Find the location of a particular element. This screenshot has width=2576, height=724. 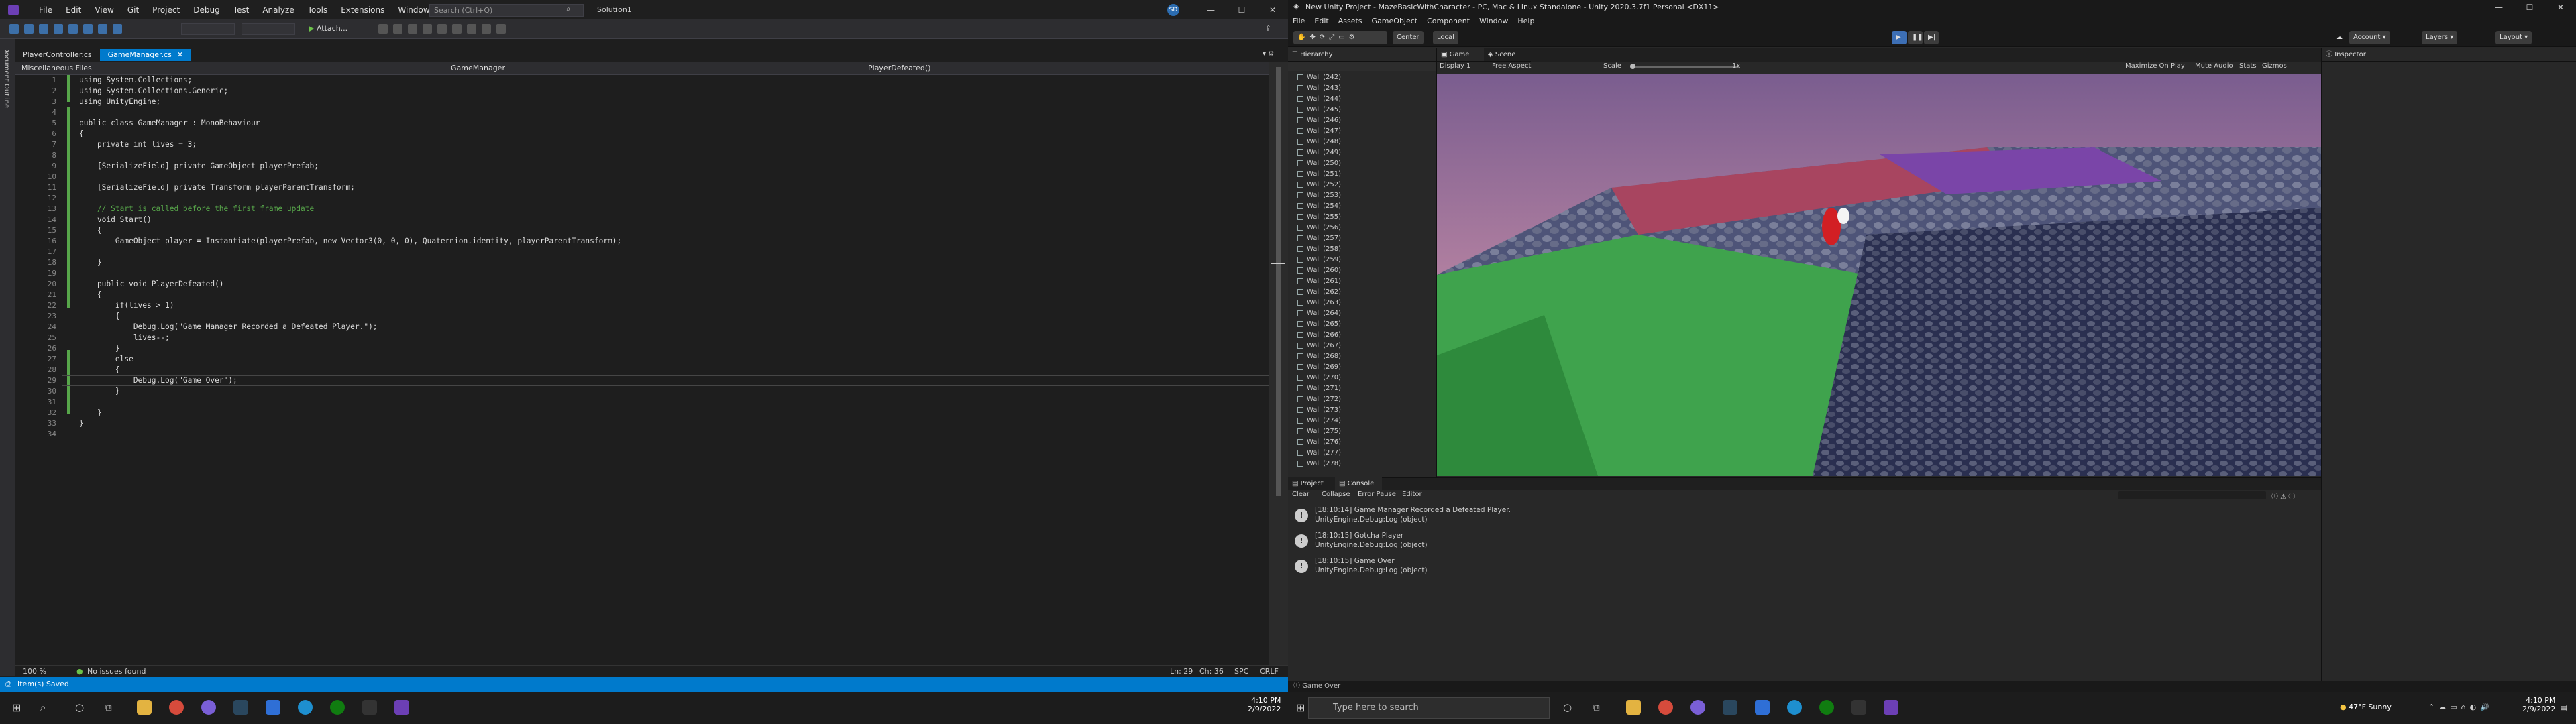

unity-menu-assets: Assets is located at coordinates (1350, 21).